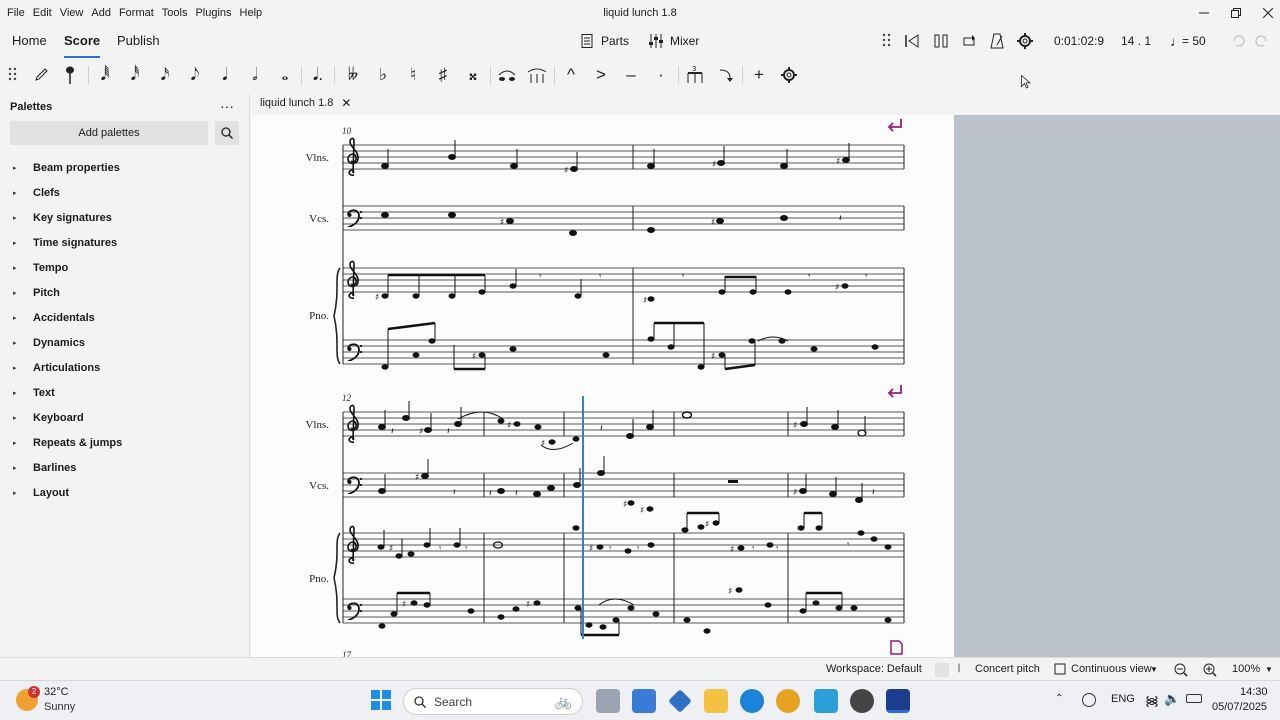 Image resolution: width=1280 pixels, height=720 pixels. What do you see at coordinates (1025, 42) in the screenshot?
I see `playback-settings-icon` at bounding box center [1025, 42].